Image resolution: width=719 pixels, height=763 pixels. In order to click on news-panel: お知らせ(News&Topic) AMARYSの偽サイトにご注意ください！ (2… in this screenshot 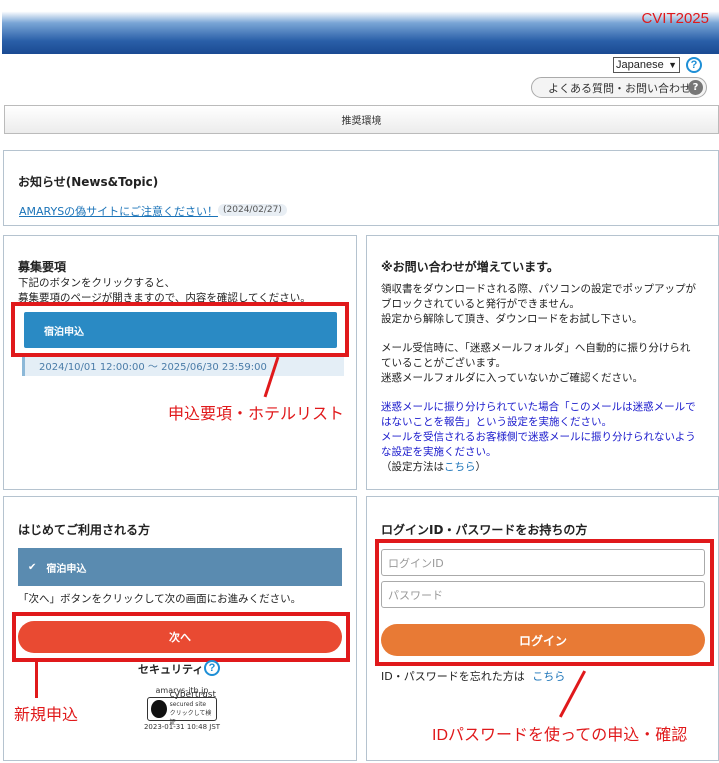, I will do `click(361, 188)`.